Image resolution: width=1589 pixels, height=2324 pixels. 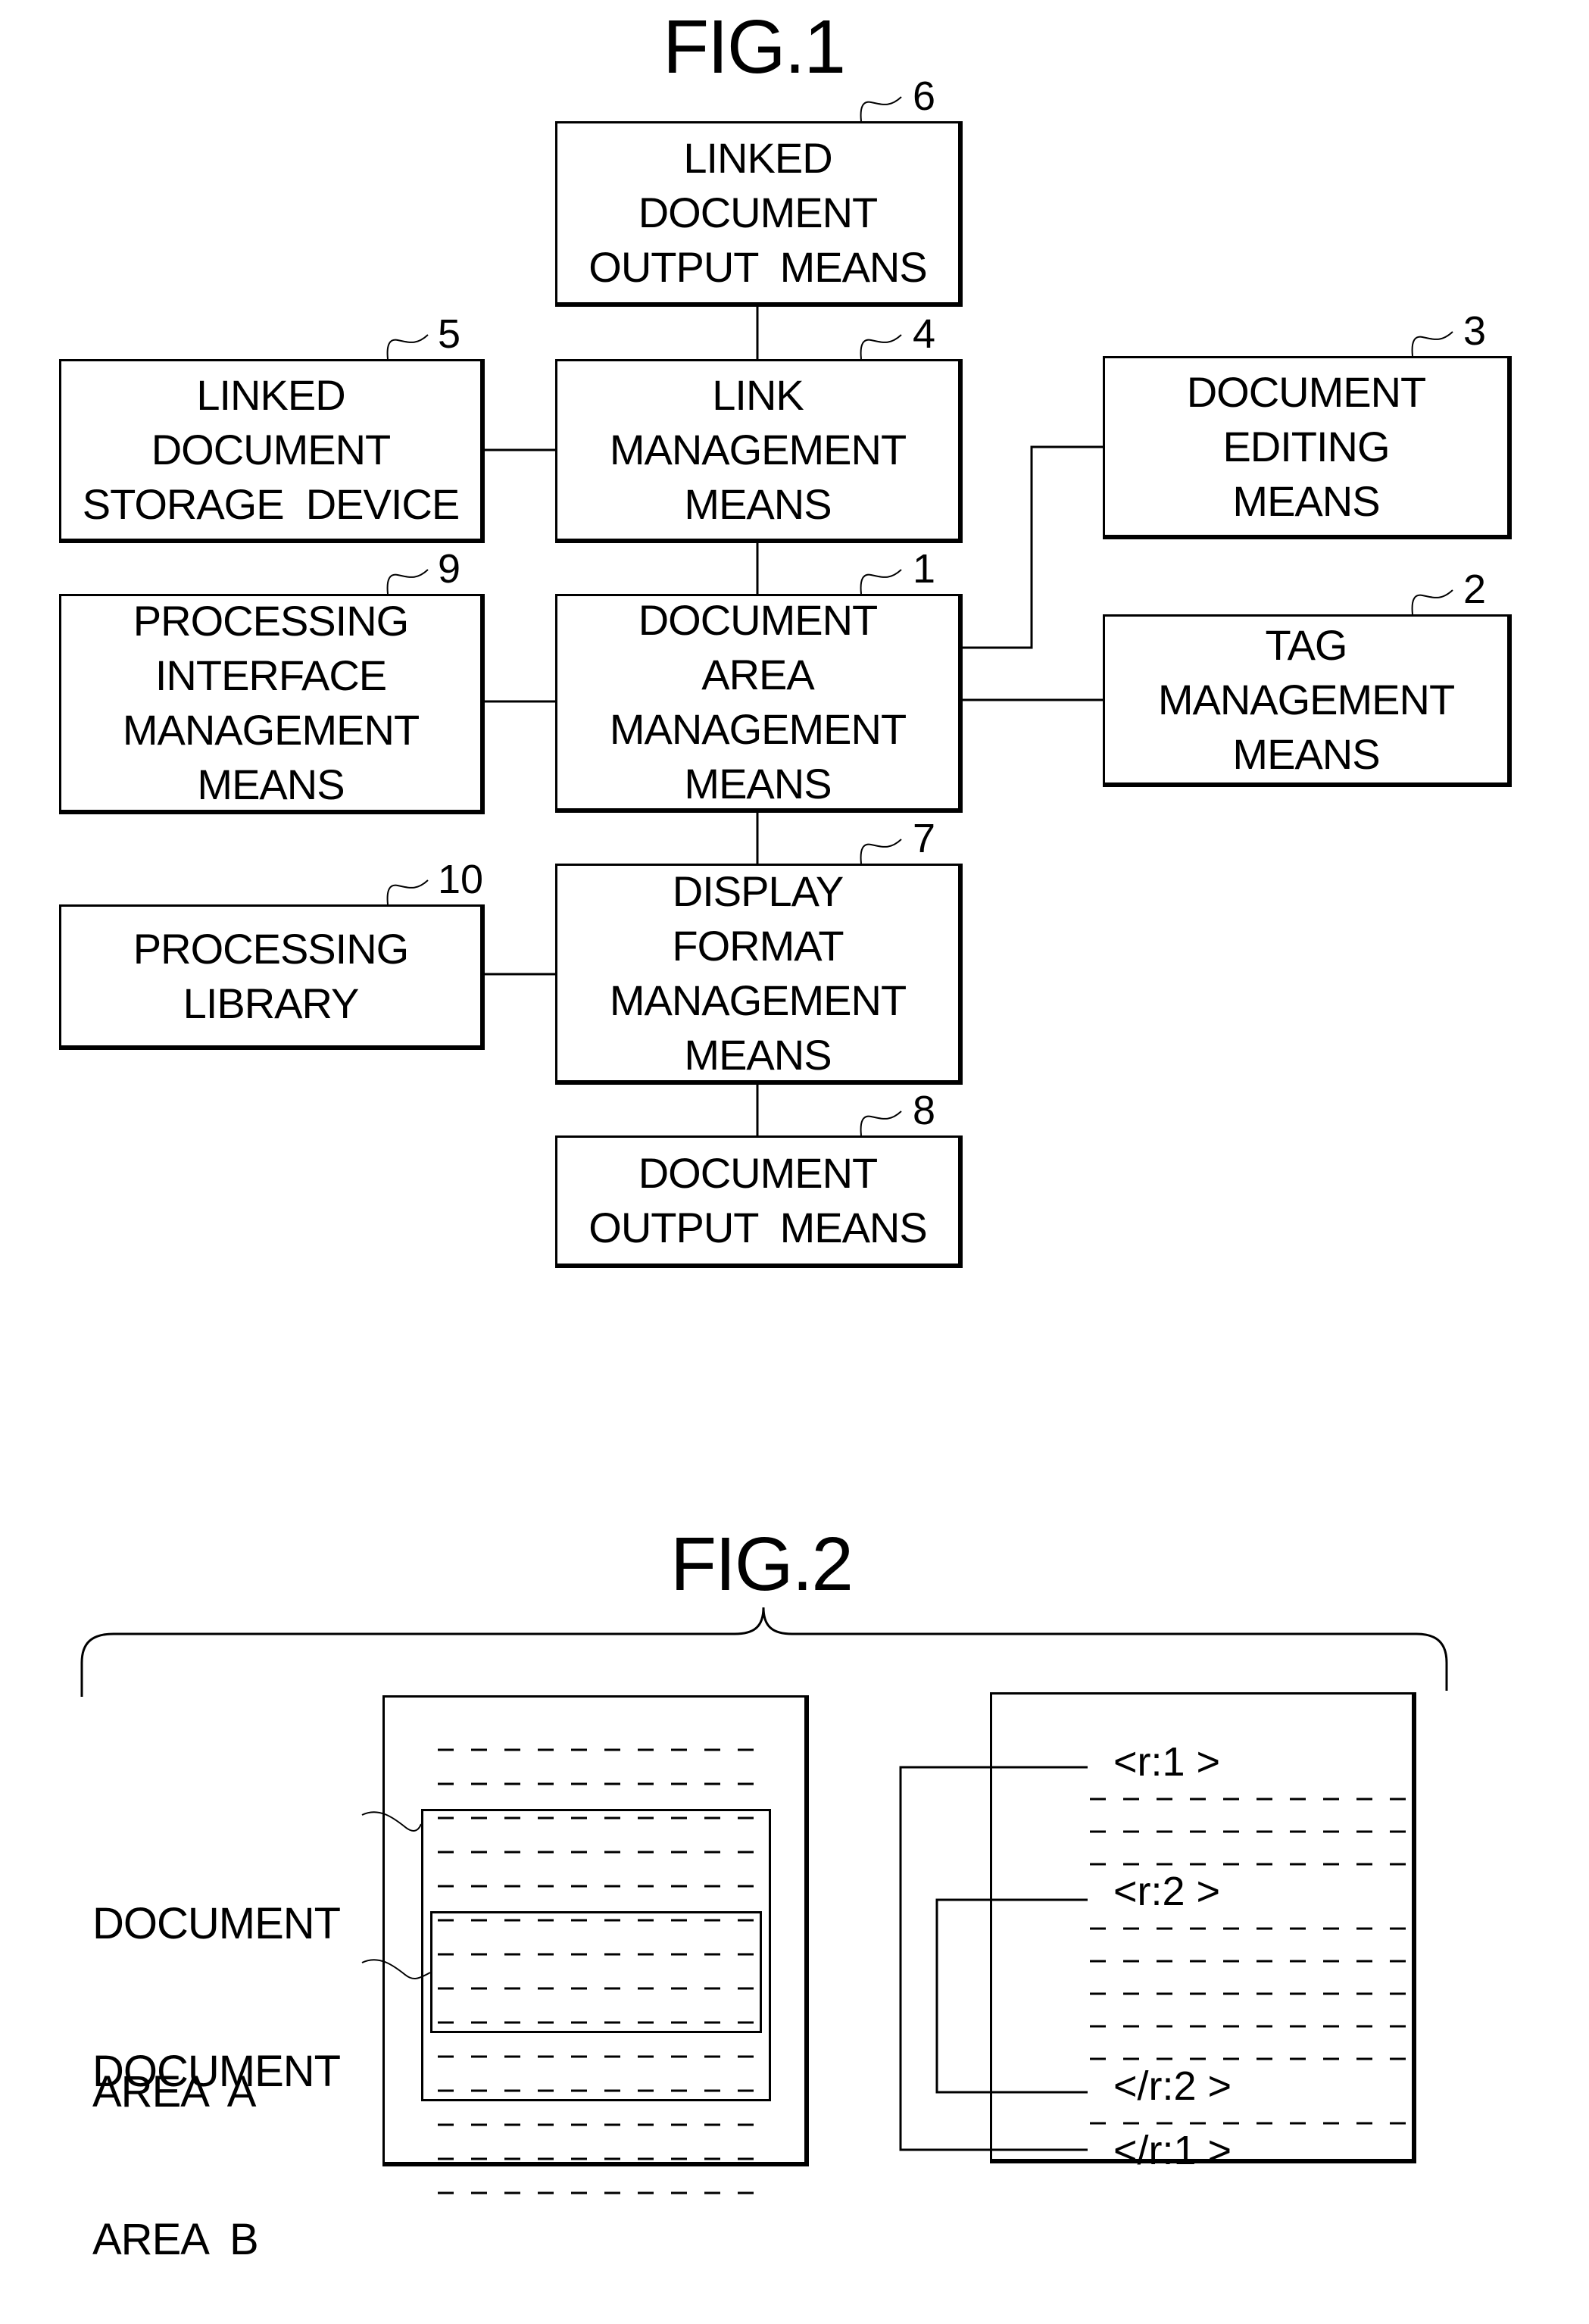 I want to click on block-4-text-line: LINK, so click(x=758, y=395).